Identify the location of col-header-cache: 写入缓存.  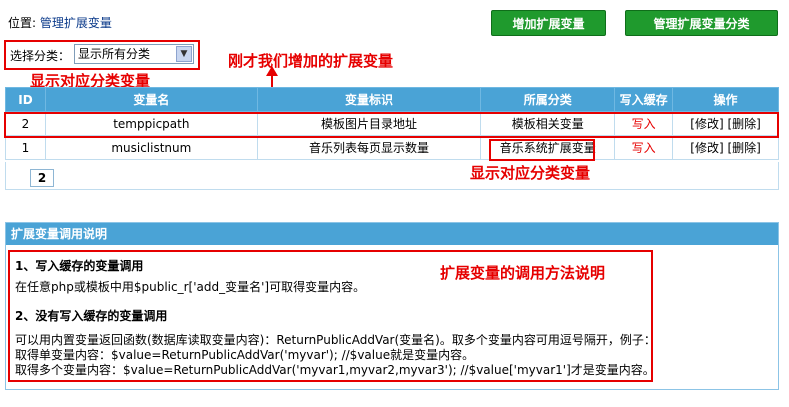
(644, 99).